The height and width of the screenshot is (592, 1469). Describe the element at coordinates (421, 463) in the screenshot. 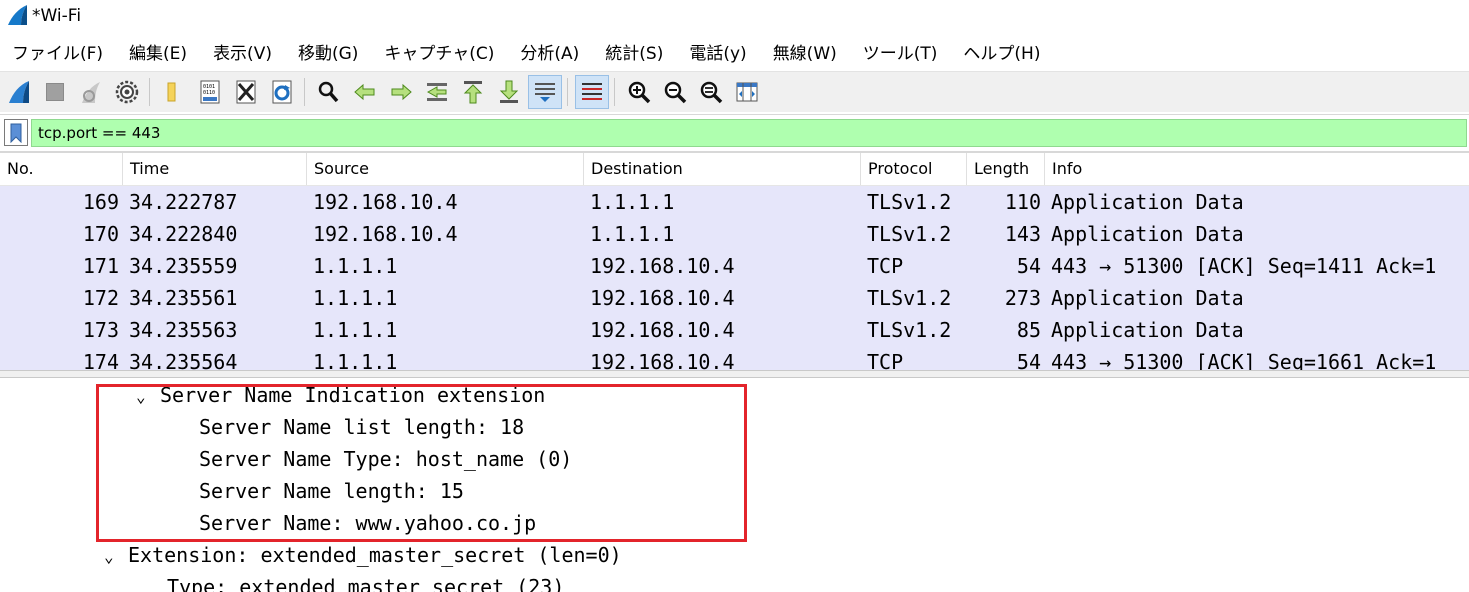

I see `highlight-annotation-box` at that location.